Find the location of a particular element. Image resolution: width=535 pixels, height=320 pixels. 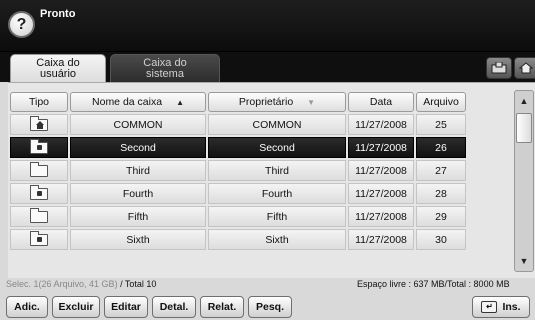

sort-ascending-icon: ▲ is located at coordinates (180, 102).